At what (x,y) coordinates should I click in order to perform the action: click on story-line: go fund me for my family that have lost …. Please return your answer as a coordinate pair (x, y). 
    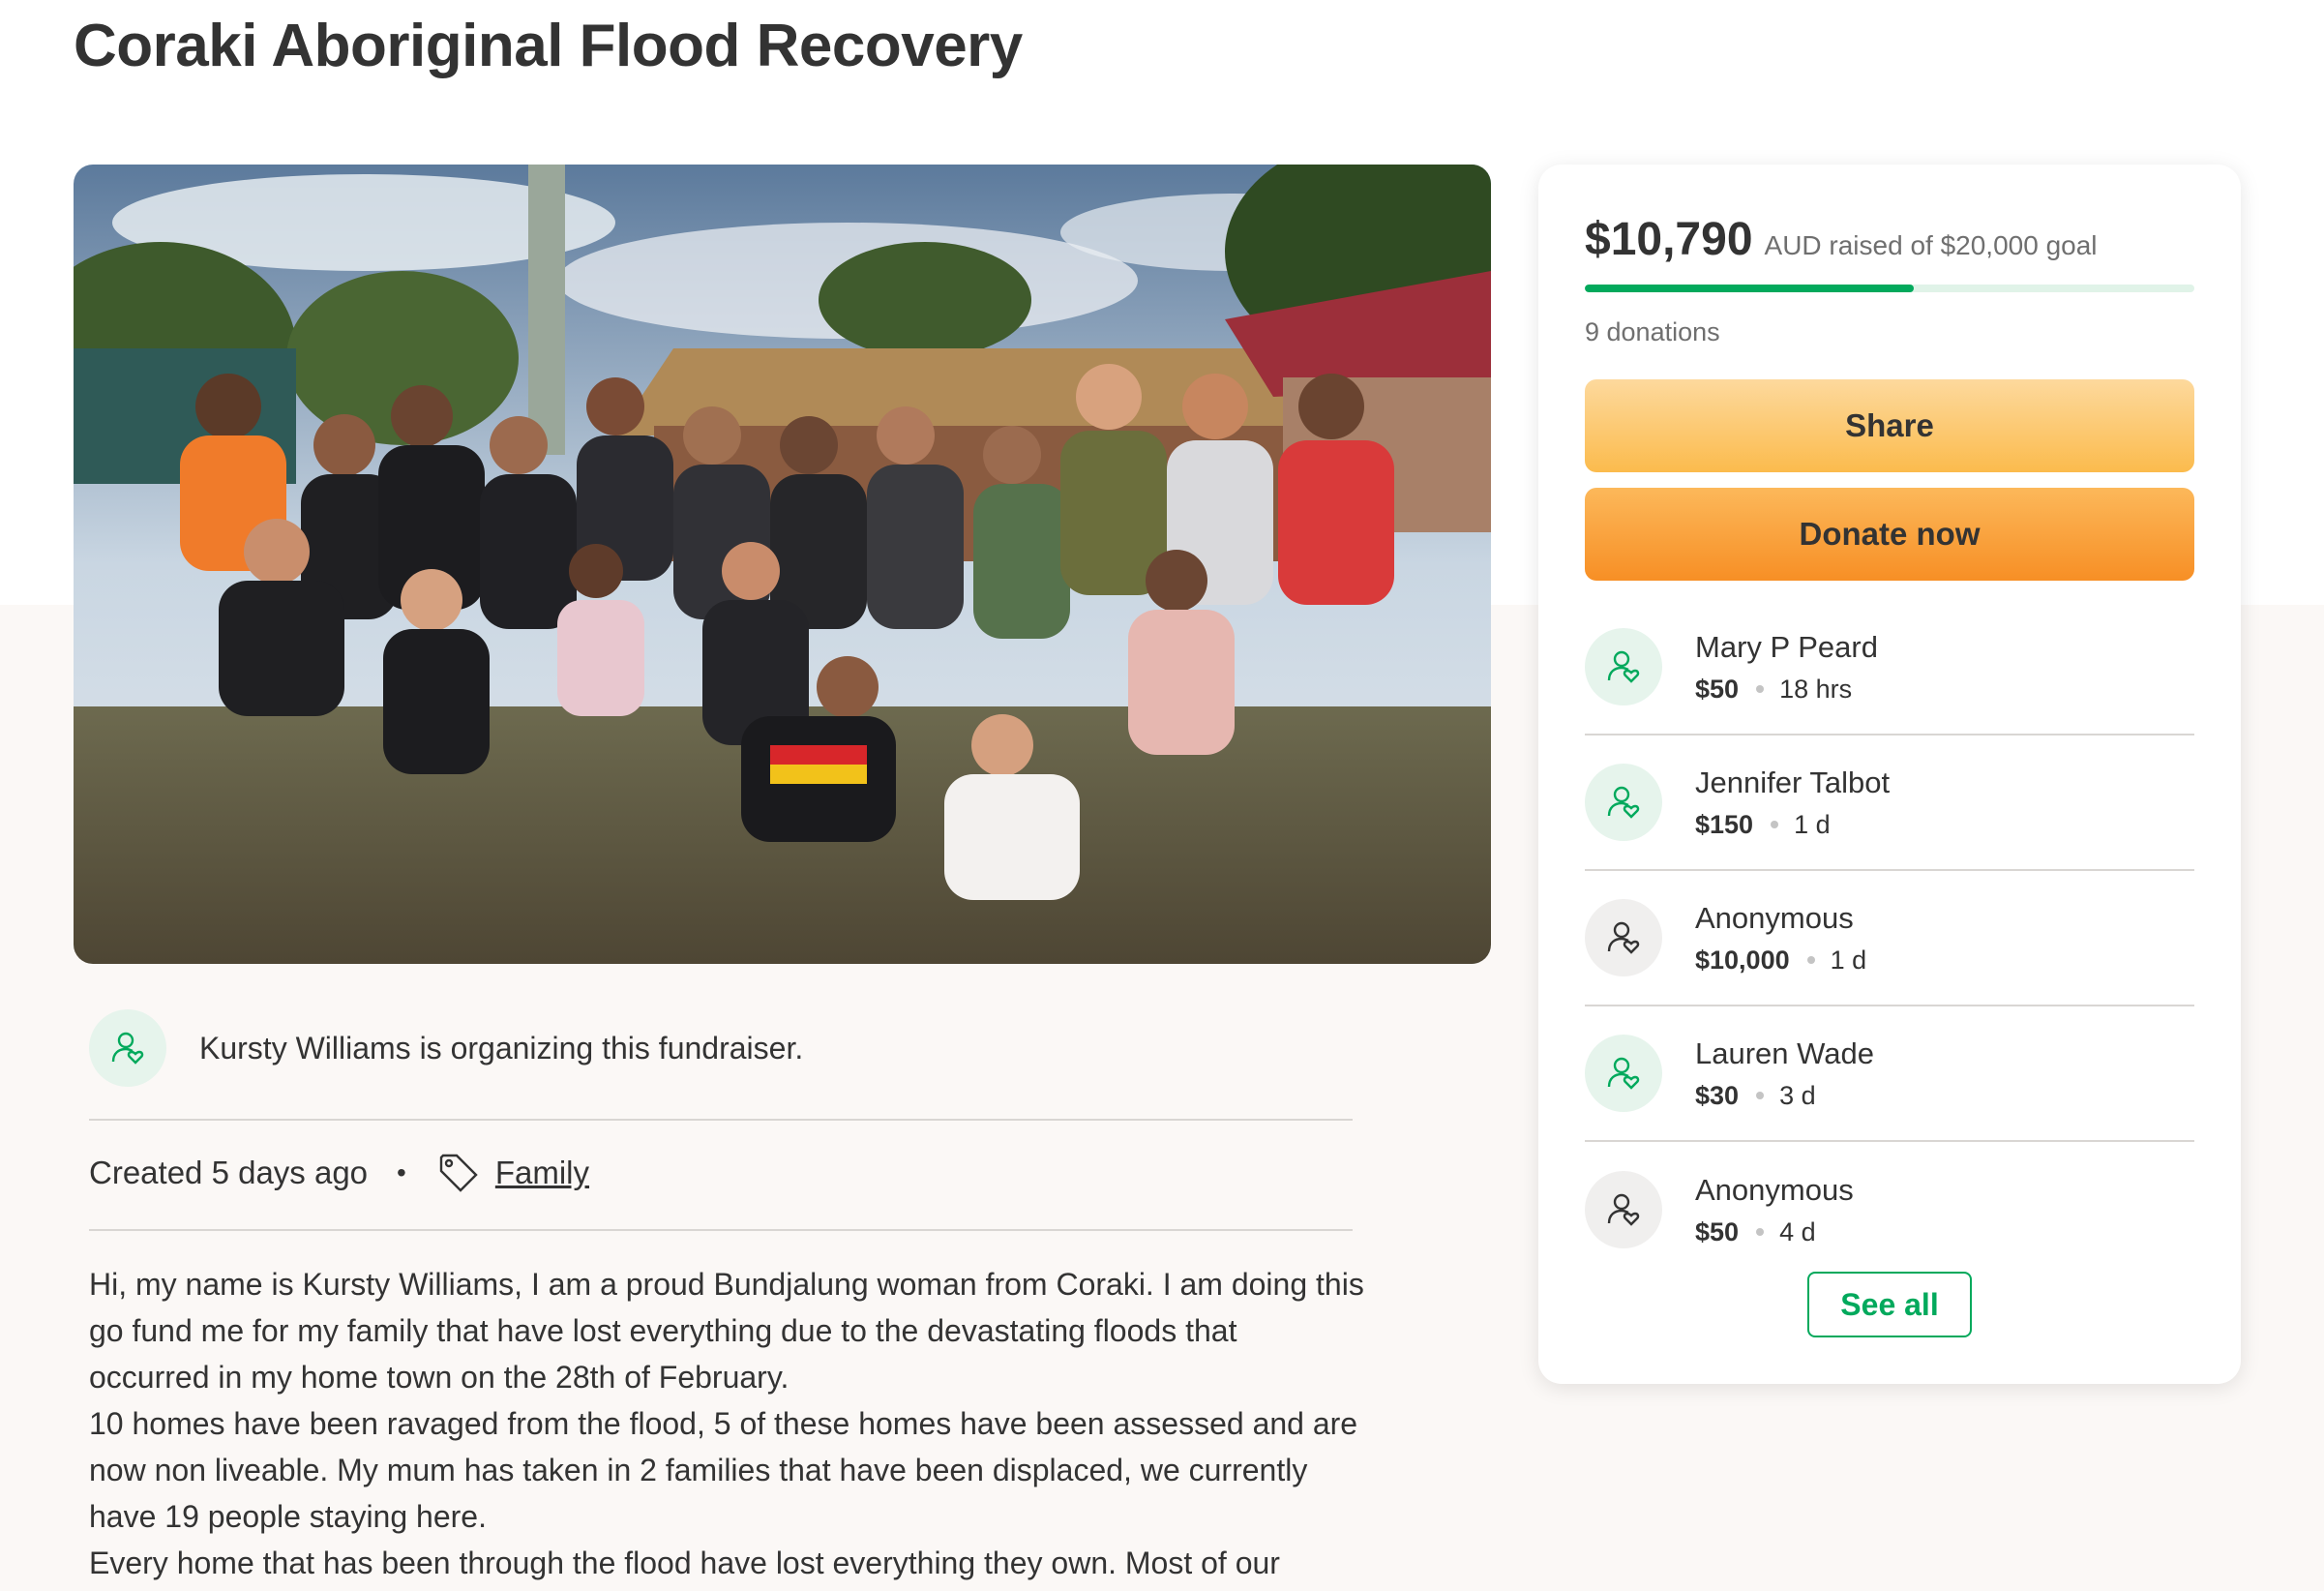
    Looking at the image, I should click on (663, 1330).